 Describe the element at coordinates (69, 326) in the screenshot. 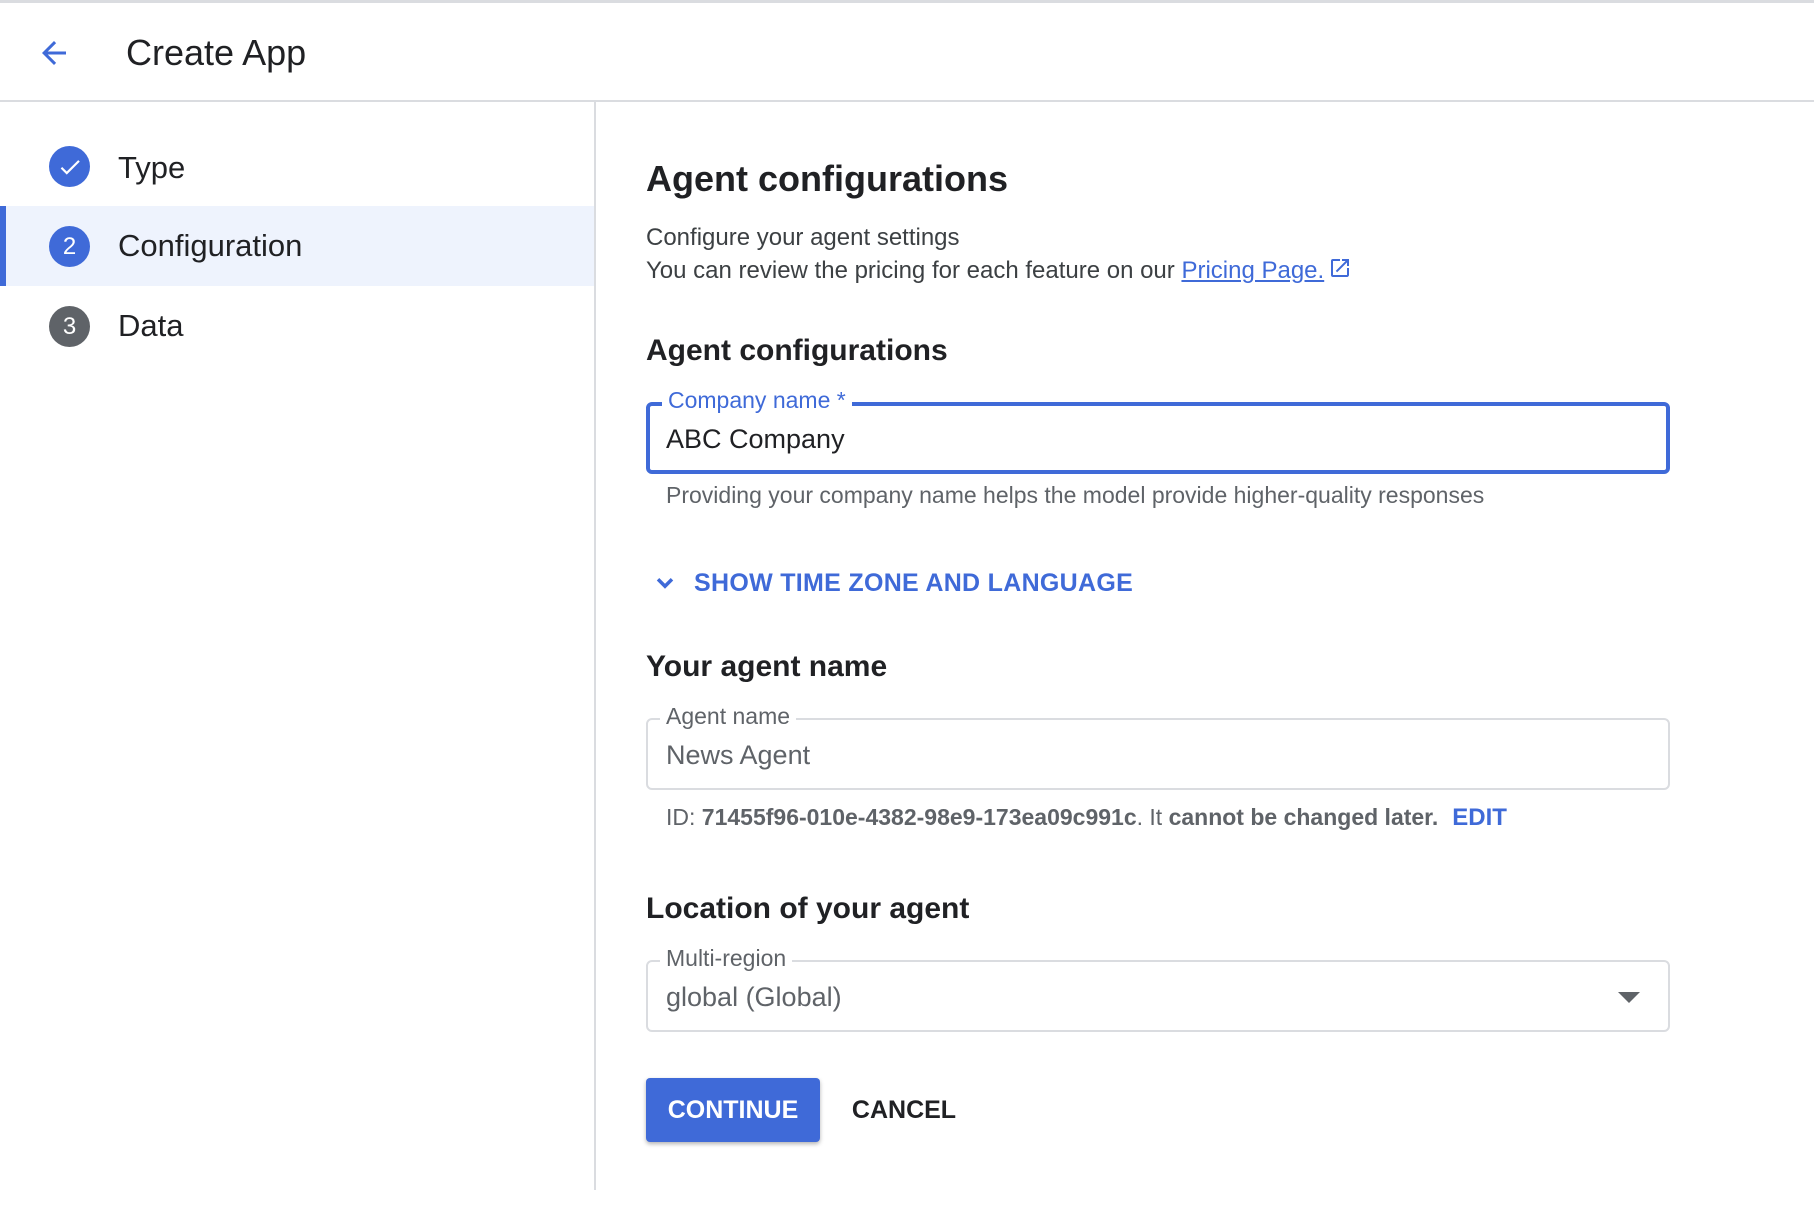

I see `step-number-badge: 3` at that location.